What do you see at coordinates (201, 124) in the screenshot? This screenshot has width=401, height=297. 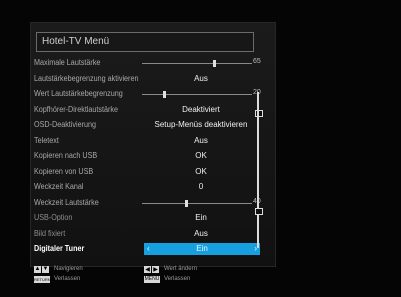 I see `menu-row-value: Setup-Menüs deaktivieren` at bounding box center [201, 124].